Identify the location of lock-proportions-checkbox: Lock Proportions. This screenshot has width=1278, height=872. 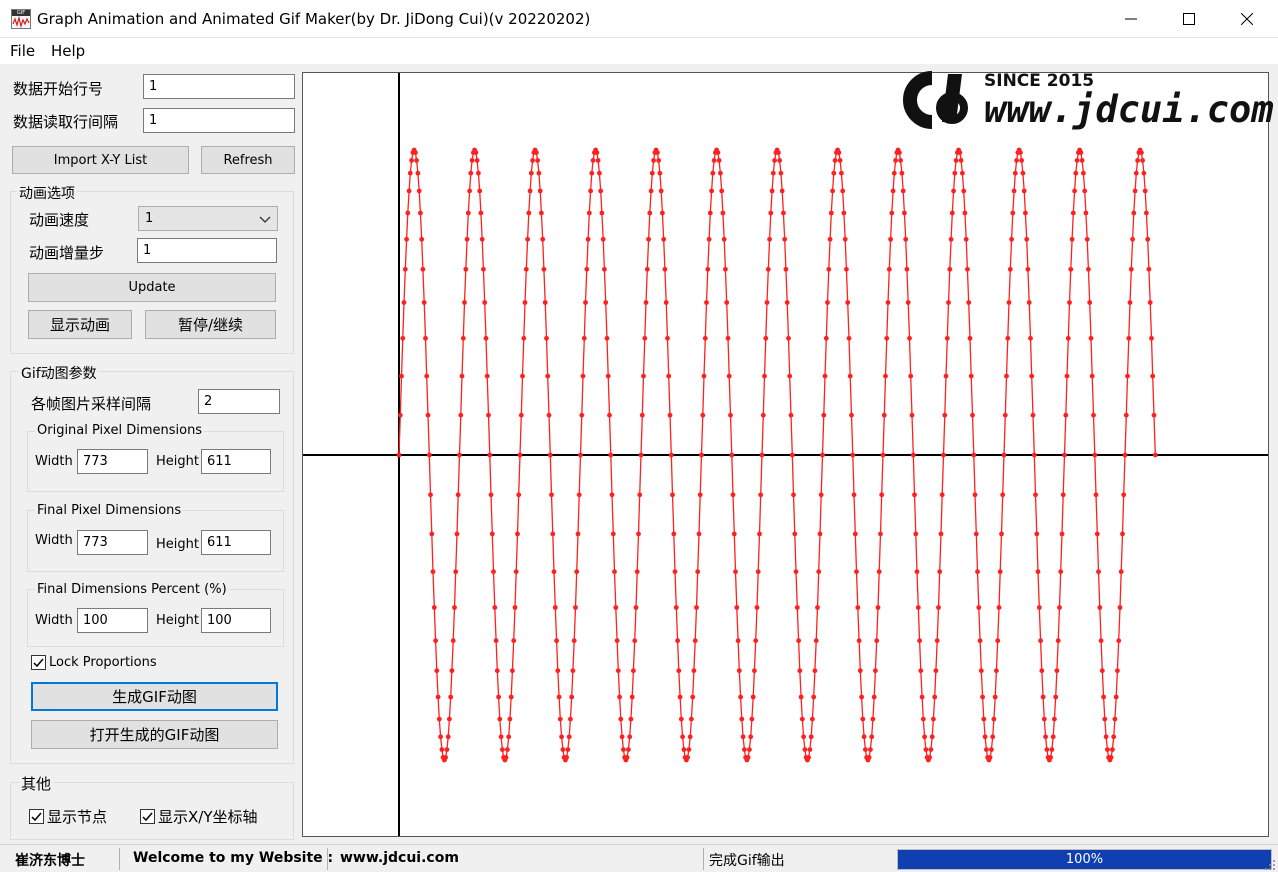
(94, 662).